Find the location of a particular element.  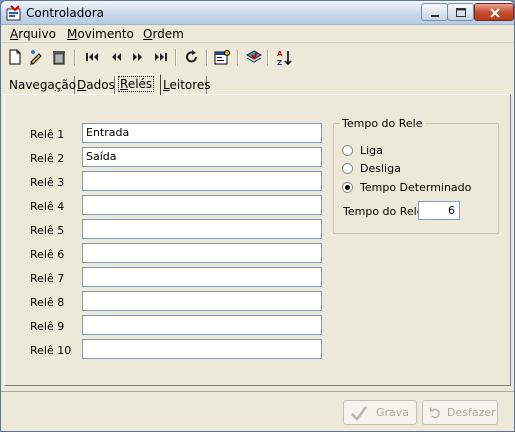

relay-label: Relê 10 is located at coordinates (51, 350).